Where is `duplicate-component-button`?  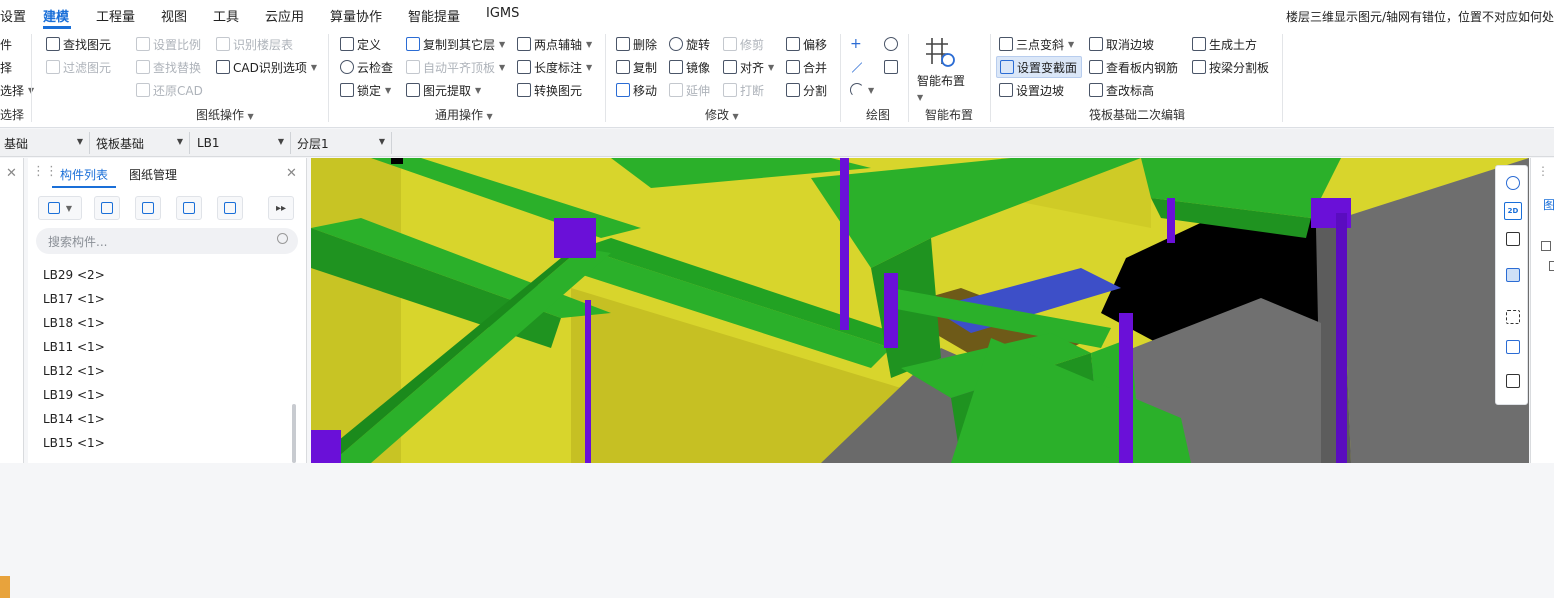
duplicate-component-button is located at coordinates (189, 208).